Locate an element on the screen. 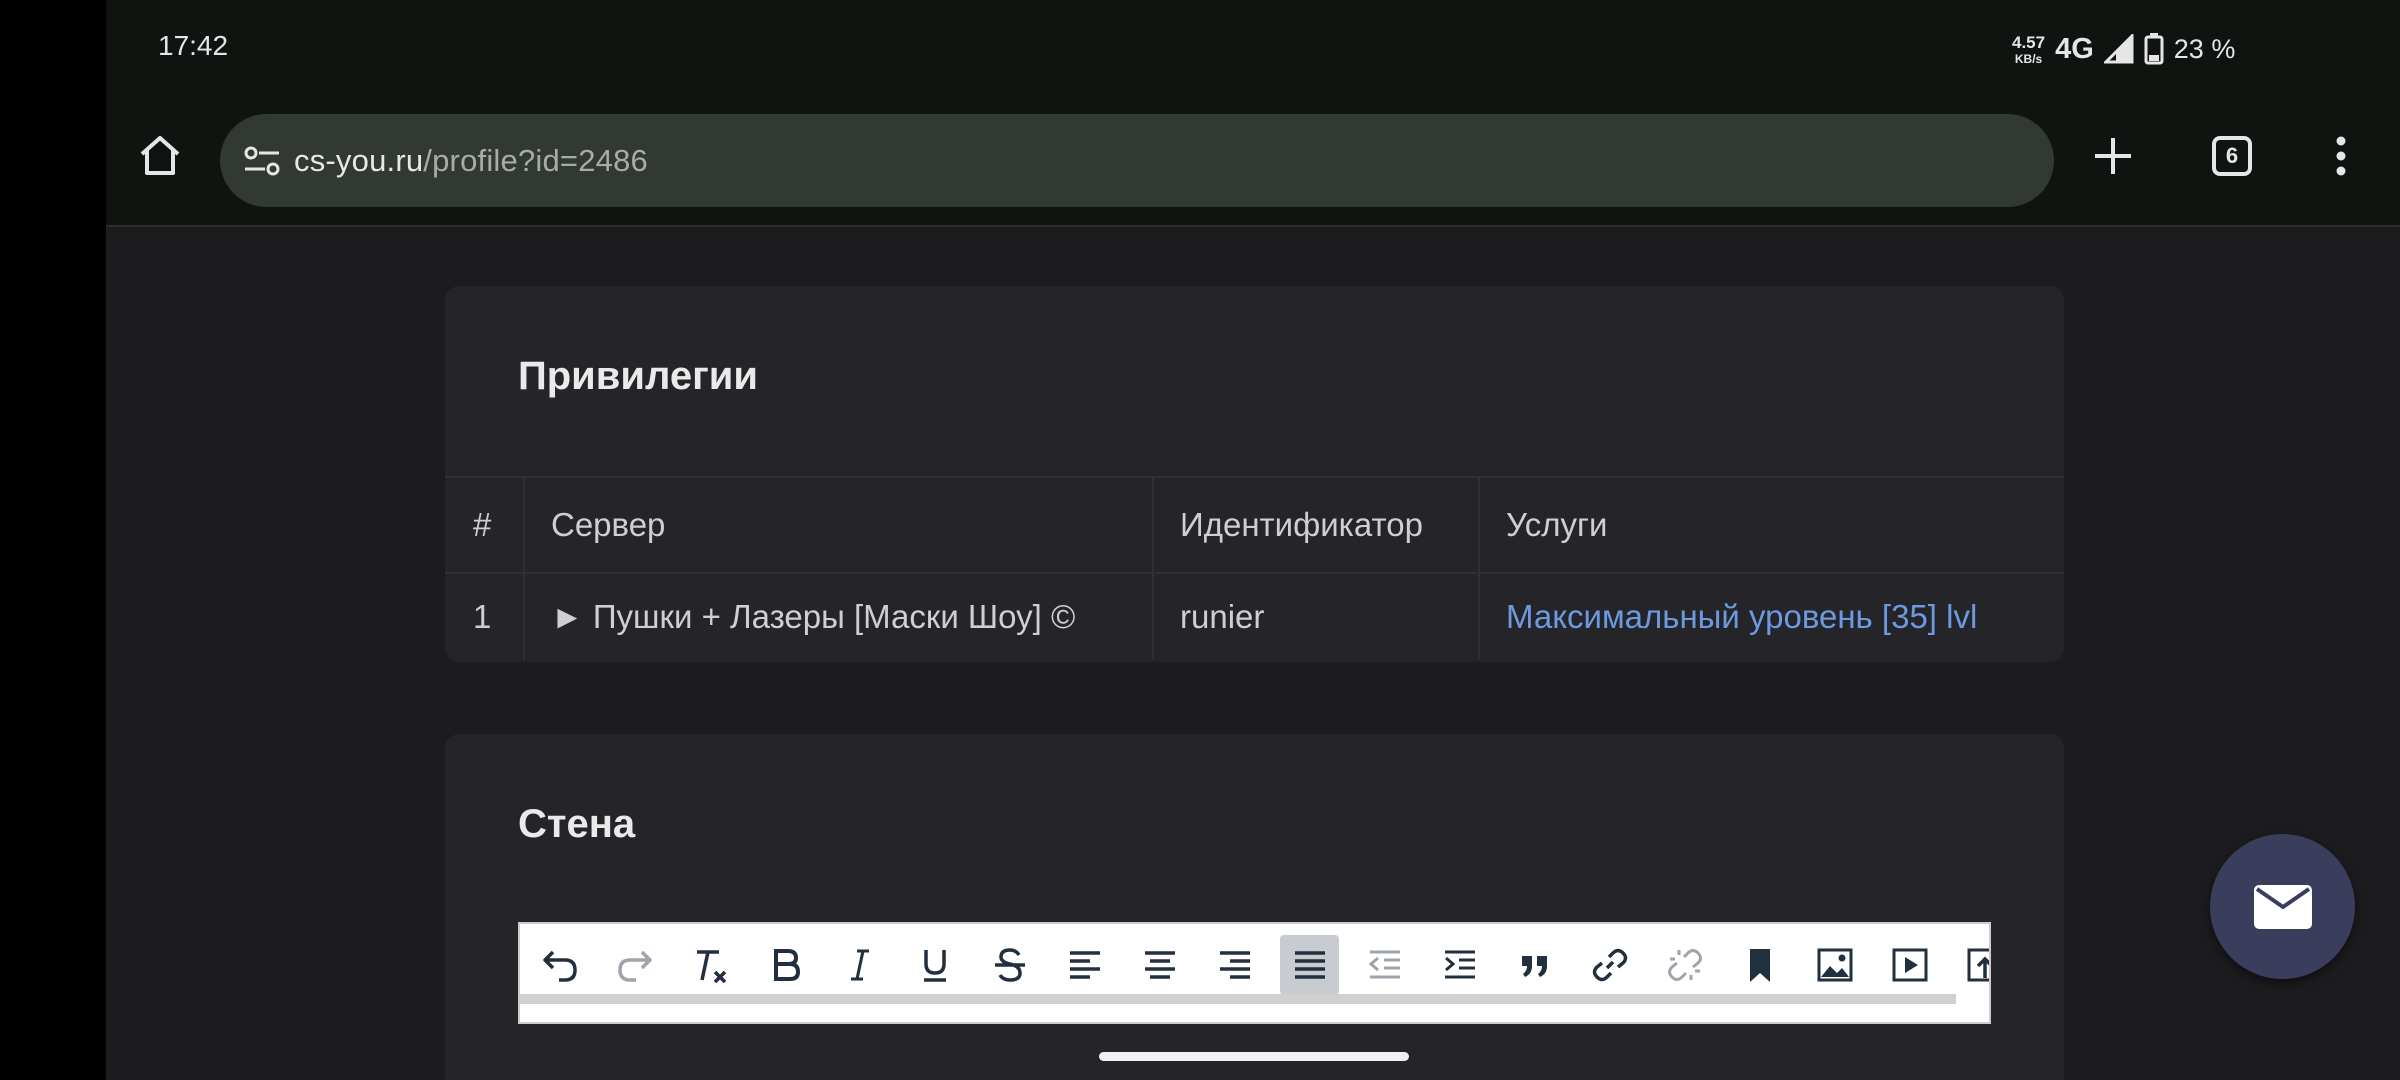  justify-icon is located at coordinates (1309, 965).